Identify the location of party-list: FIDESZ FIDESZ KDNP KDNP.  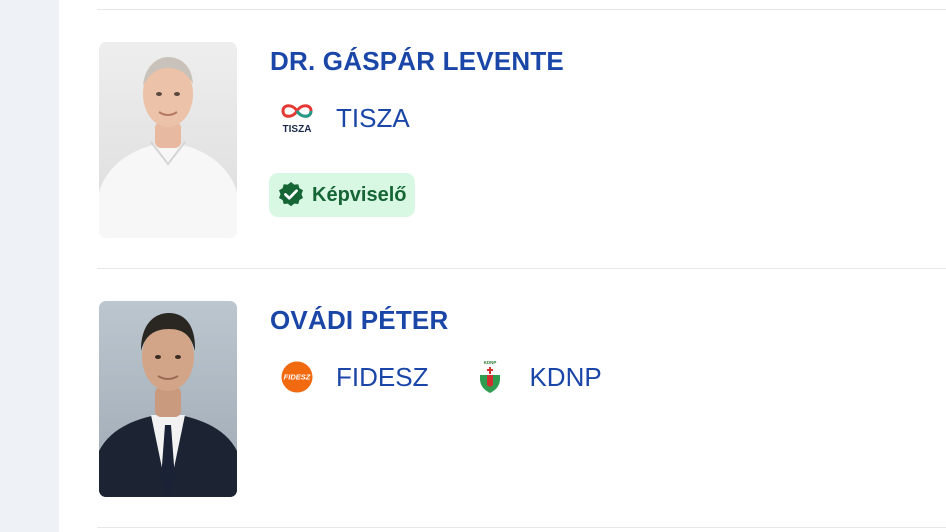
(460, 377).